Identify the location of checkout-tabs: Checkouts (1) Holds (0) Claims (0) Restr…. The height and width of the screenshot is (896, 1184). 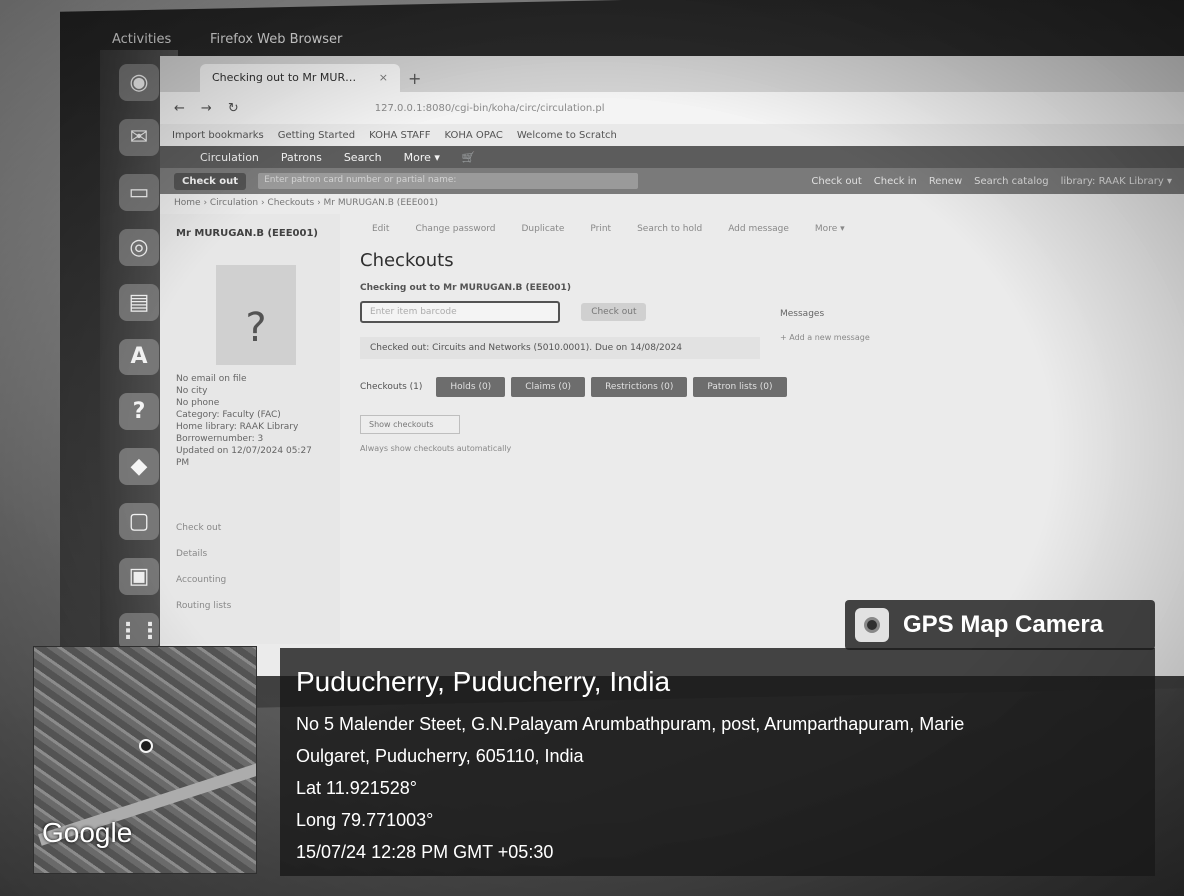
(762, 387).